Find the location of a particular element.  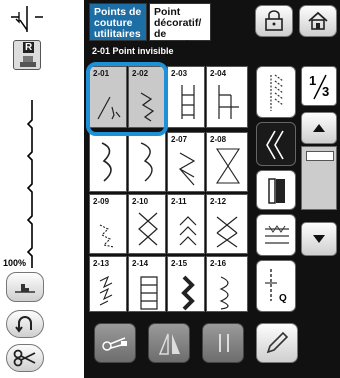

scissors-icon is located at coordinates (24, 358).